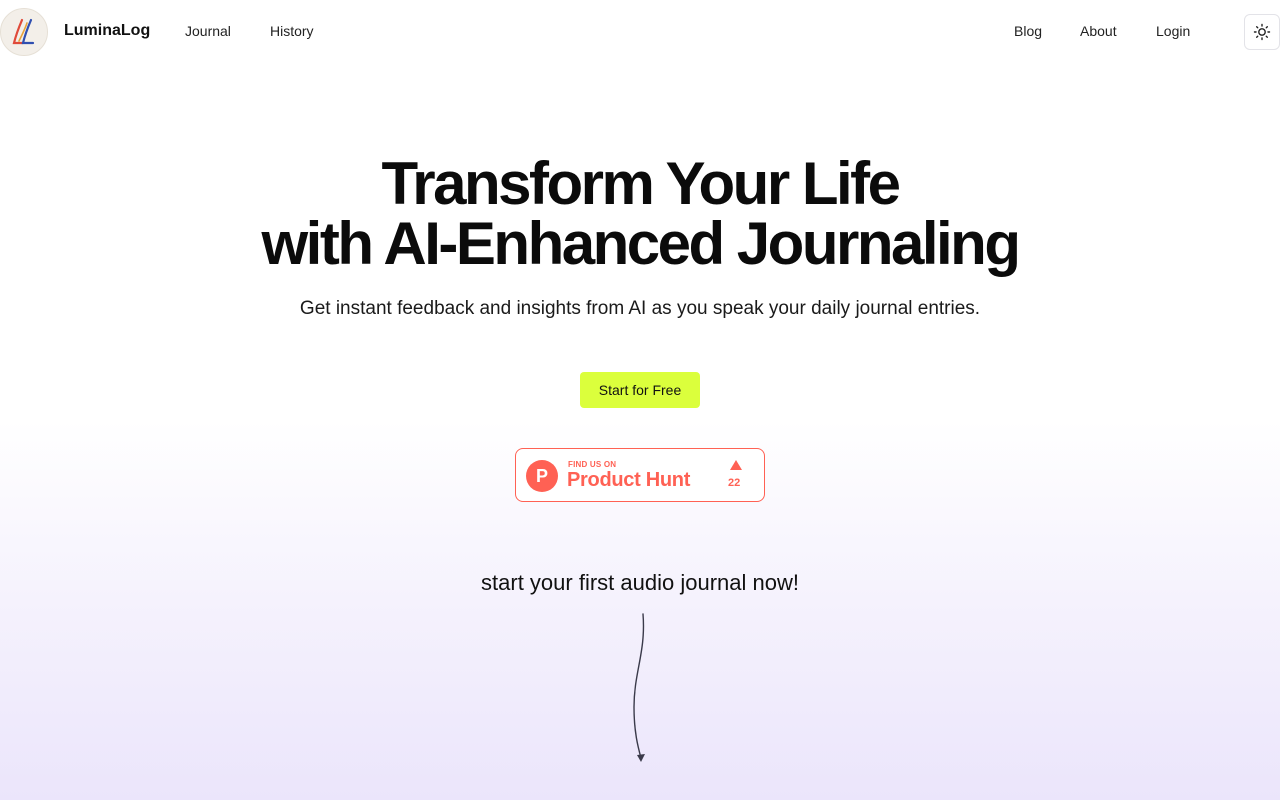 The height and width of the screenshot is (800, 1280). I want to click on product-hunt-badge: P FIND US ON Product Hunt 22, so click(640, 475).